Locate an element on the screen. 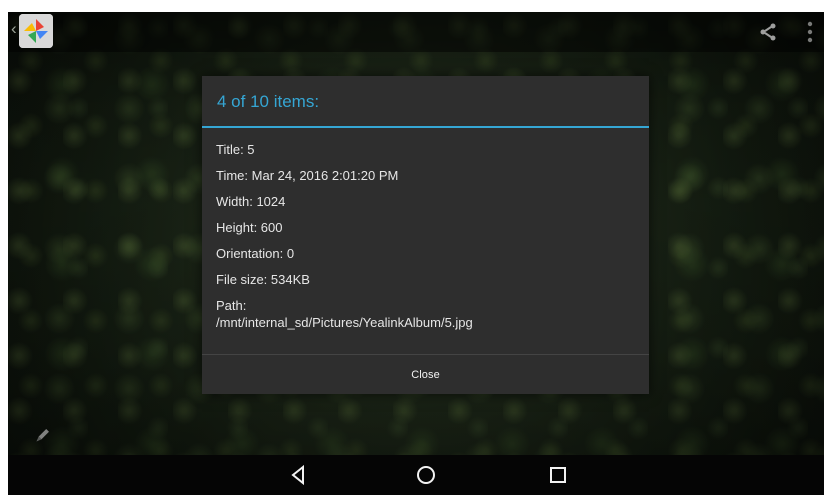 The height and width of the screenshot is (495, 832). detail-title: Title: 5 is located at coordinates (235, 149).